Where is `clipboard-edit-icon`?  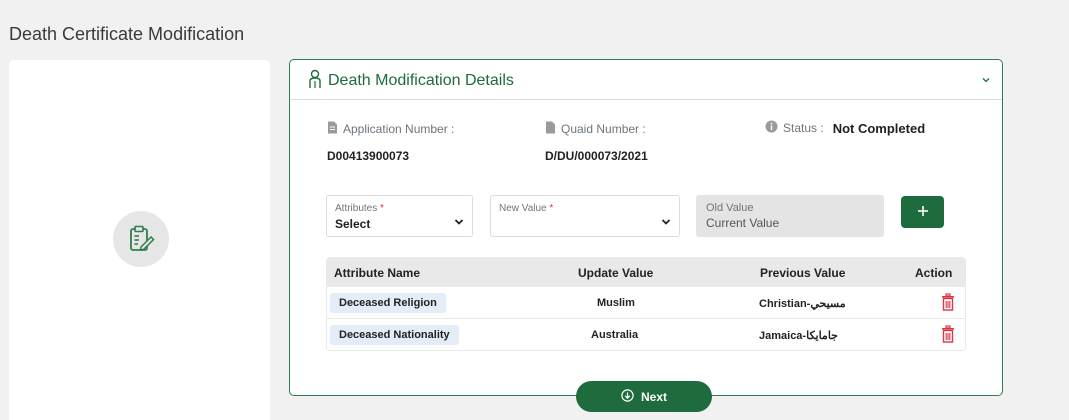 clipboard-edit-icon is located at coordinates (141, 239).